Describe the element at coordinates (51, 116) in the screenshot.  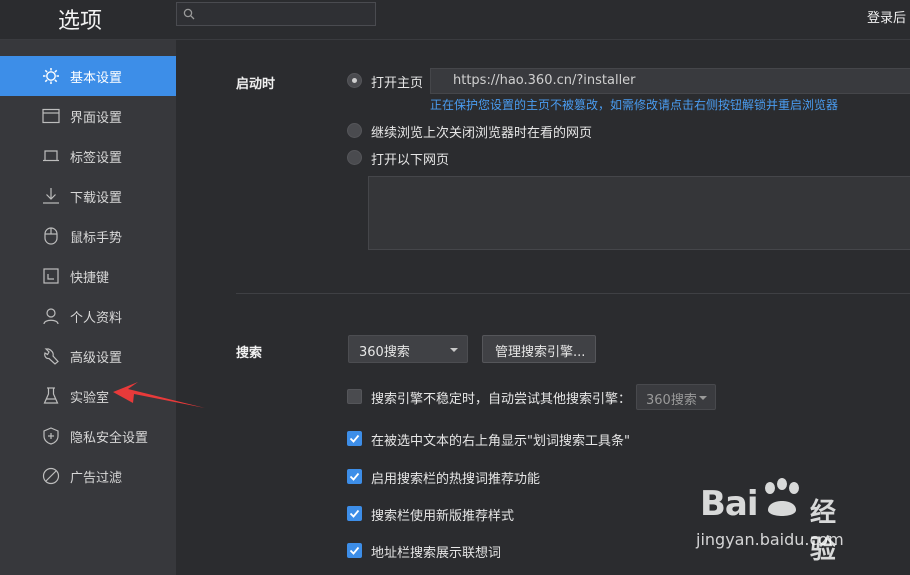
I see `window-icon` at that location.